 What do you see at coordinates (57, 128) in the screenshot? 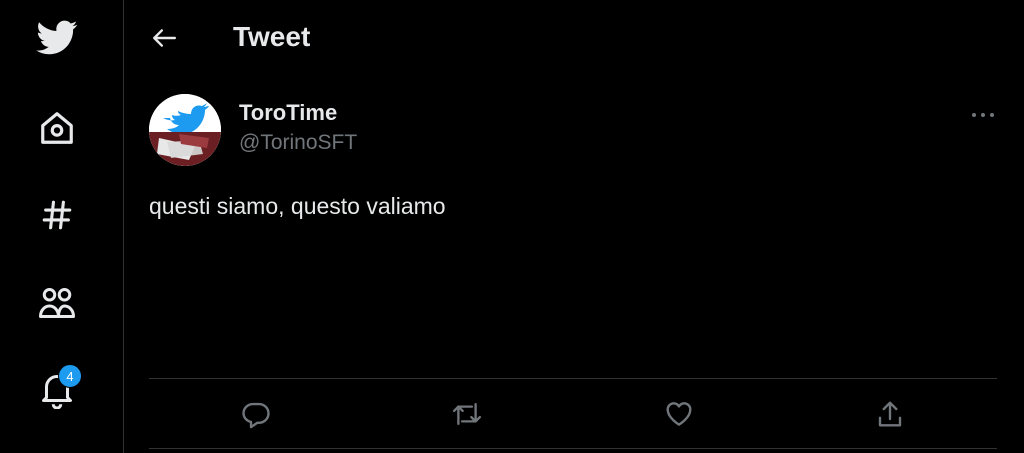
I see `home-icon` at bounding box center [57, 128].